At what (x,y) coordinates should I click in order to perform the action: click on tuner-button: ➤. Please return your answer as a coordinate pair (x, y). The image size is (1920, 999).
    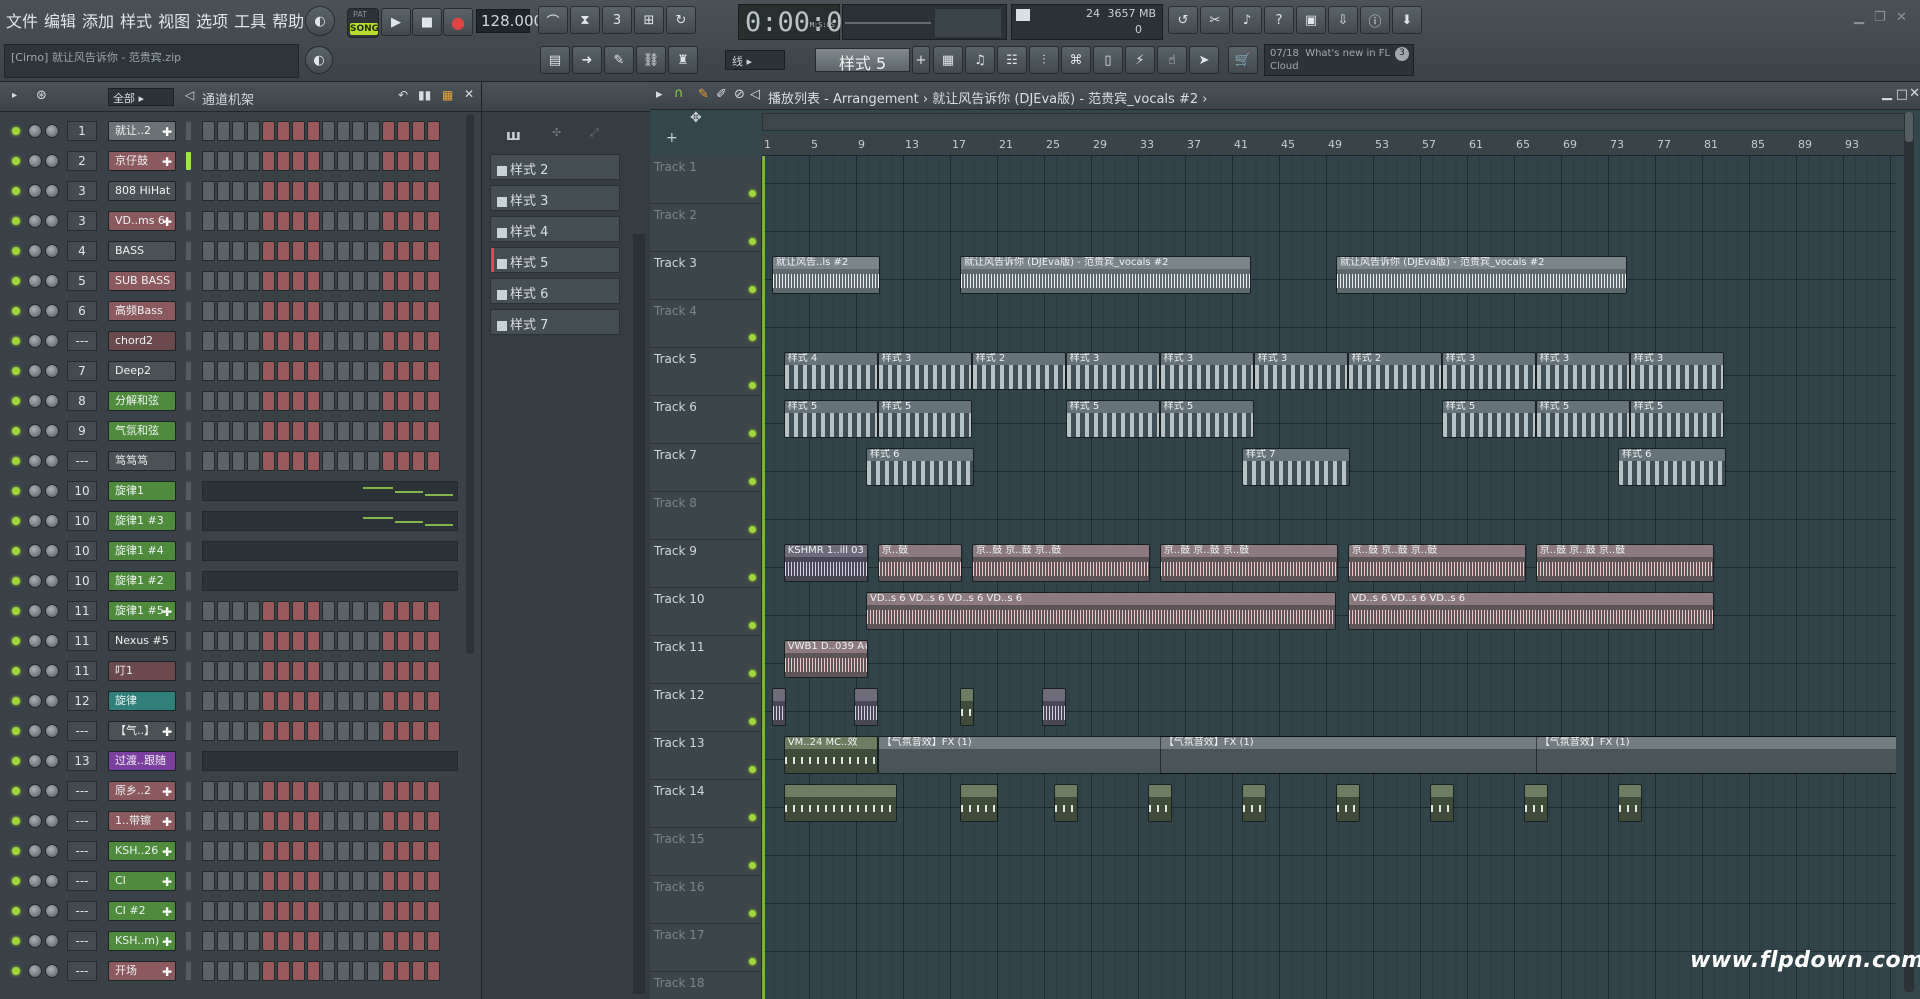
    Looking at the image, I should click on (1204, 60).